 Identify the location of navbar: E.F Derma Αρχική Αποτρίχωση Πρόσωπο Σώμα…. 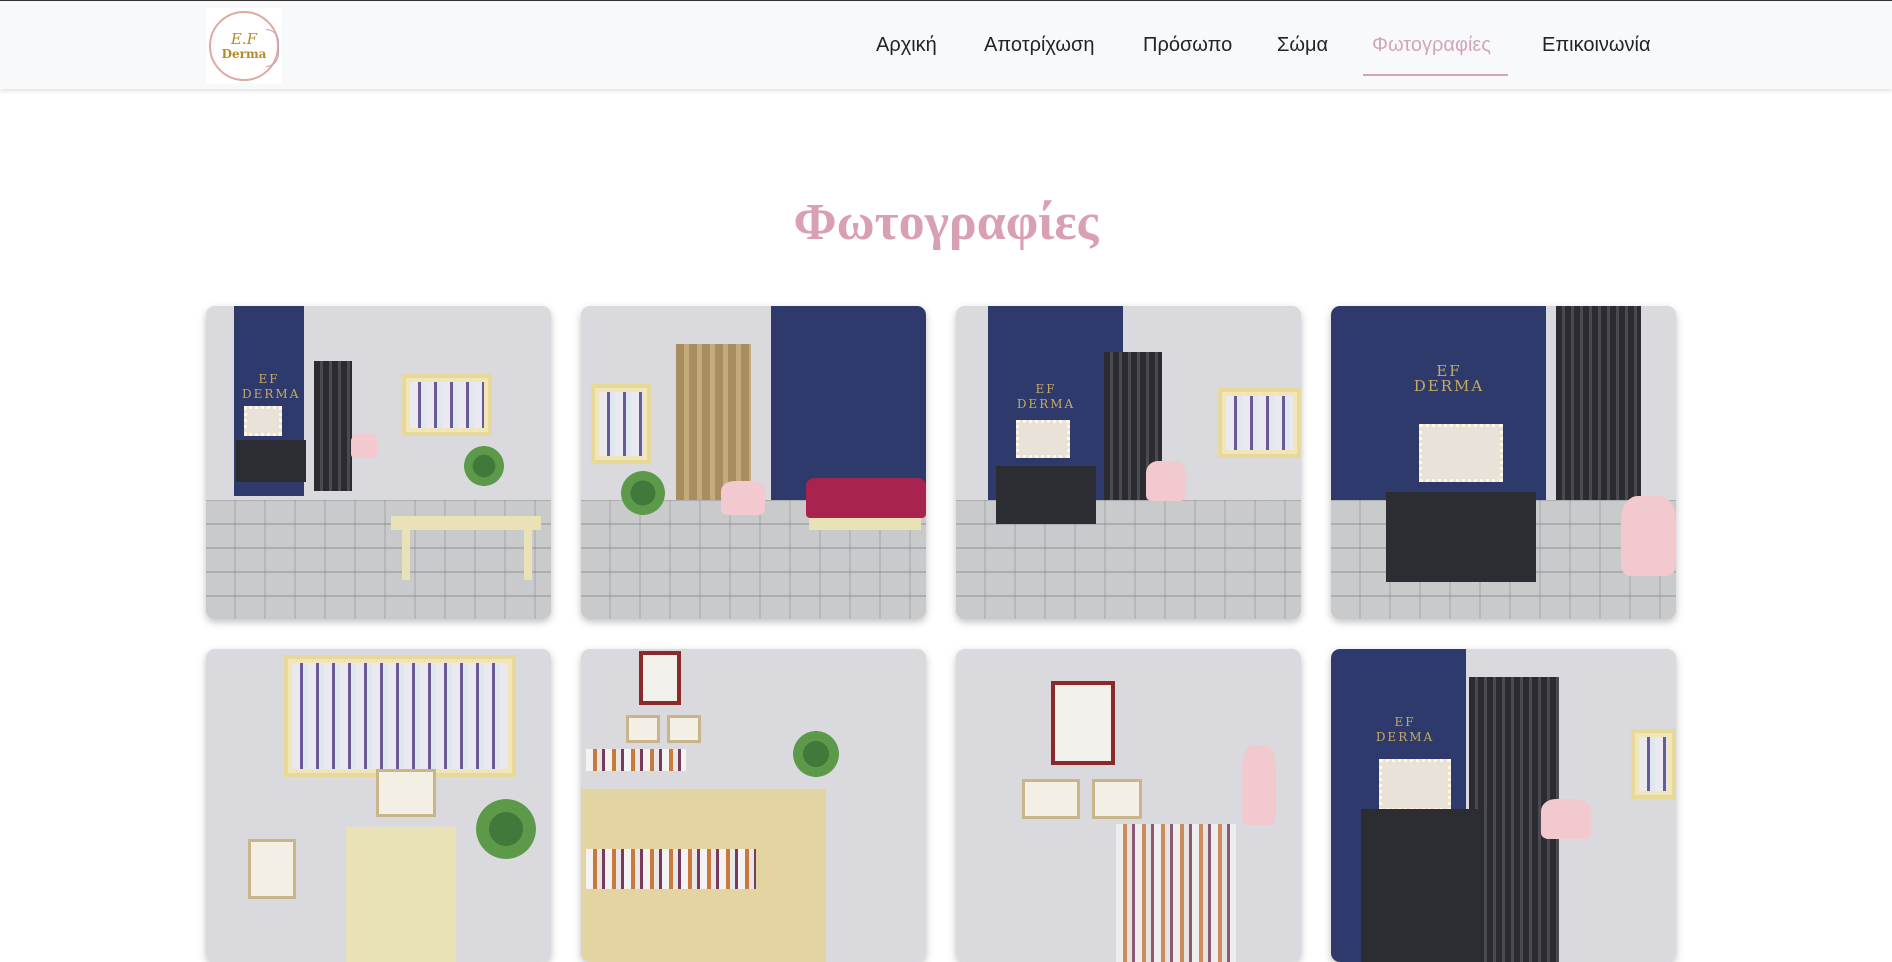
(946, 44).